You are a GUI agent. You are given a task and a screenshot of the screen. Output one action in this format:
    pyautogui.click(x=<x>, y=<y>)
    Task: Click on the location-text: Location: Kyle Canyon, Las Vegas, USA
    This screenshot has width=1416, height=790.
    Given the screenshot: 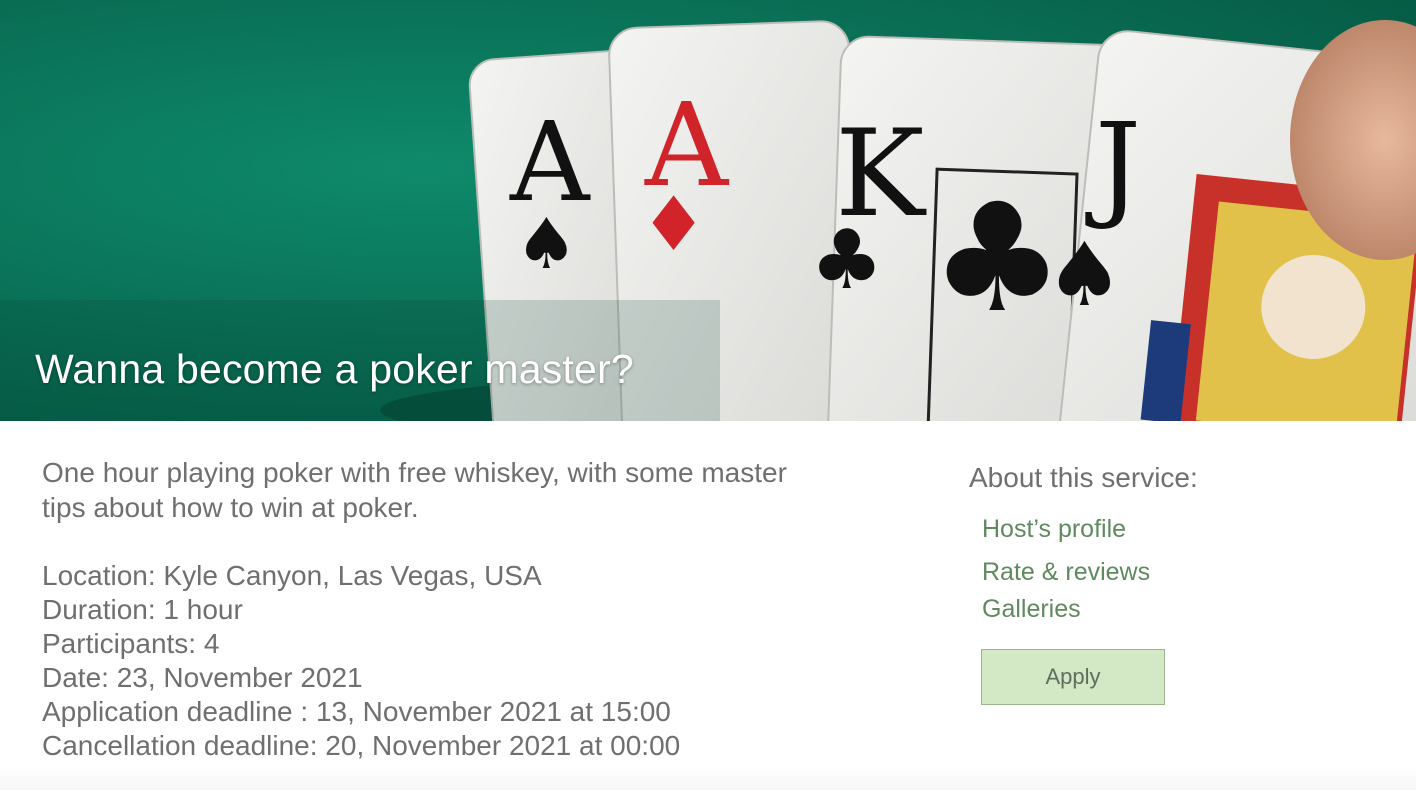 What is the action you would take?
    pyautogui.click(x=292, y=575)
    